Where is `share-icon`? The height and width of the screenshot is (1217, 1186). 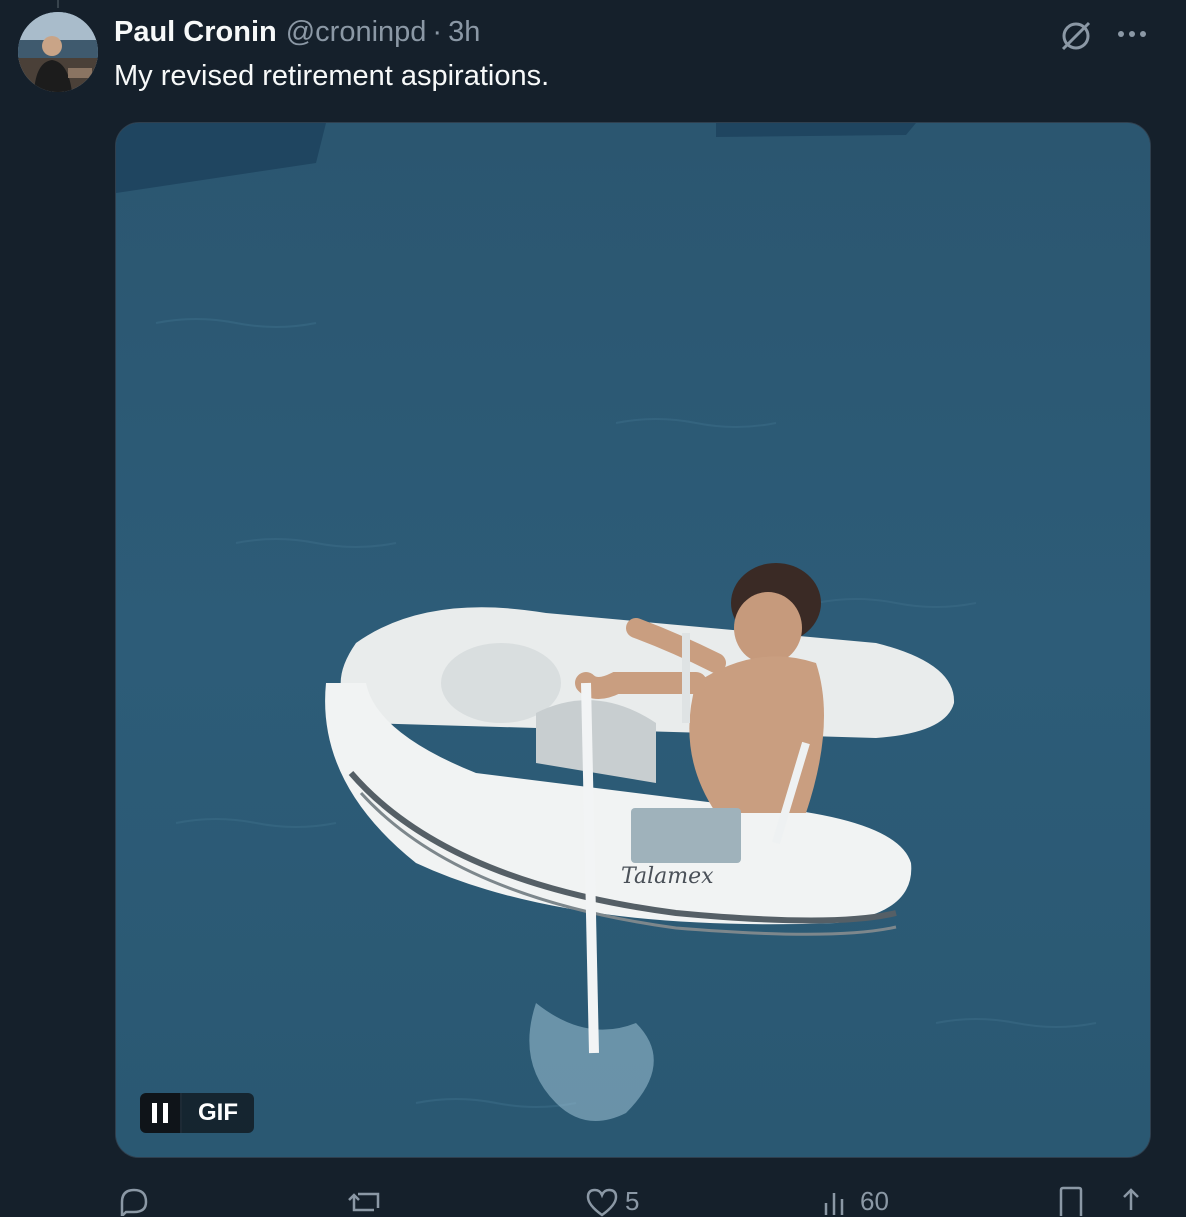 share-icon is located at coordinates (1131, 1199).